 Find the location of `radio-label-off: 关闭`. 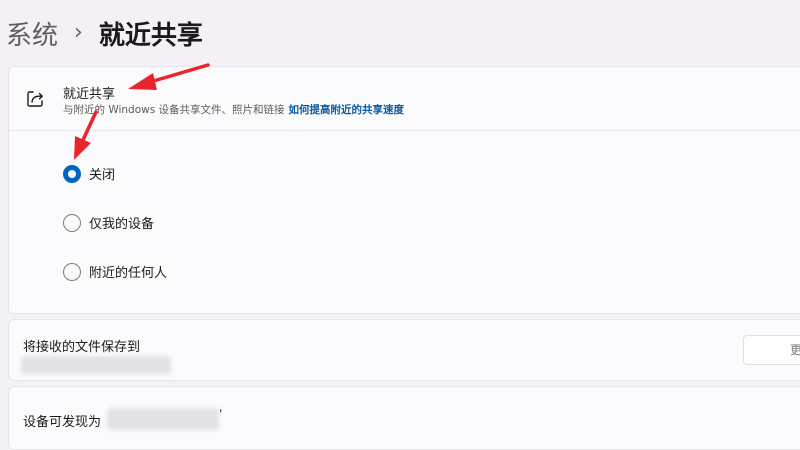

radio-label-off: 关闭 is located at coordinates (102, 175).